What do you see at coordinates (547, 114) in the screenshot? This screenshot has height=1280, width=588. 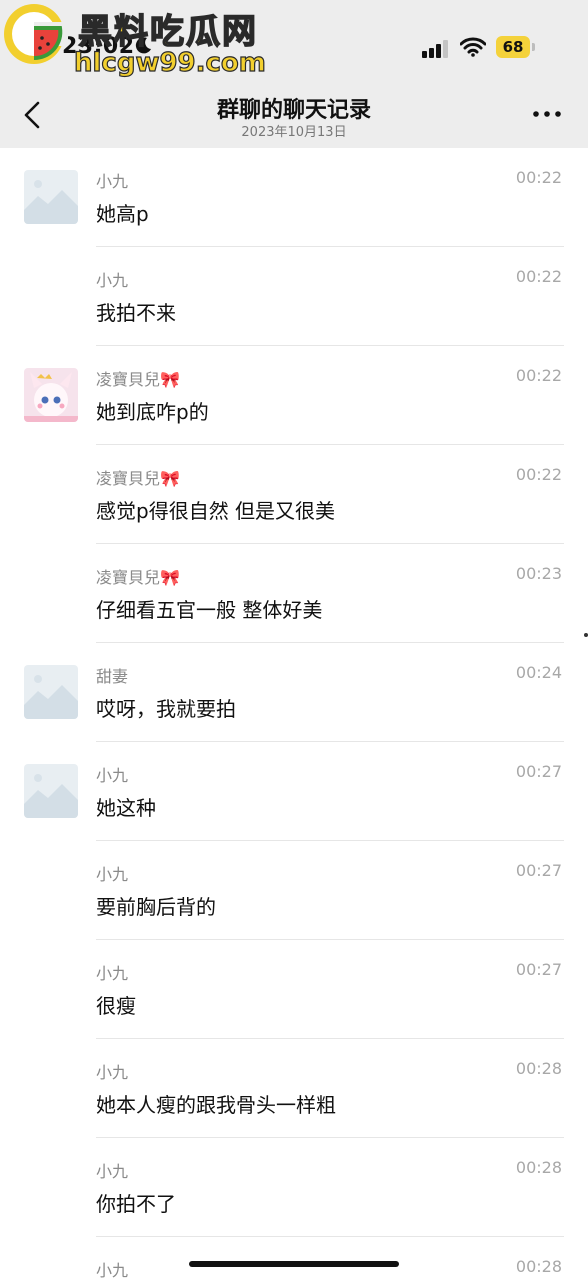 I see `more-dots-icon` at bounding box center [547, 114].